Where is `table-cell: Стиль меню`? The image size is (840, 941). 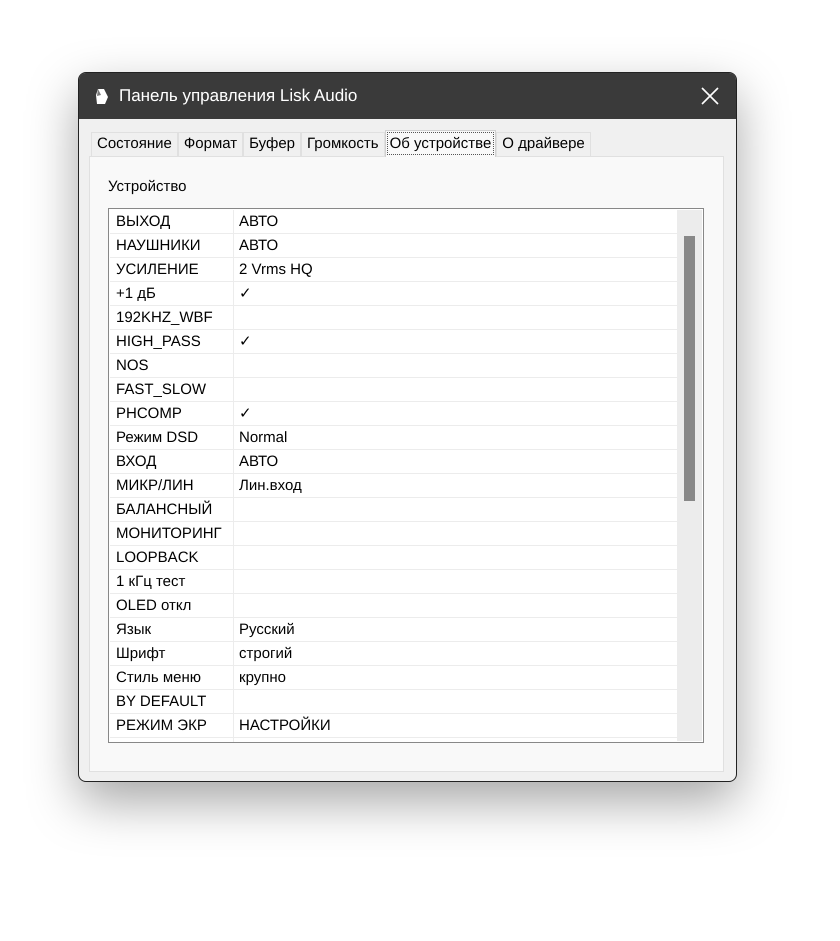
table-cell: Стиль меню is located at coordinates (172, 677).